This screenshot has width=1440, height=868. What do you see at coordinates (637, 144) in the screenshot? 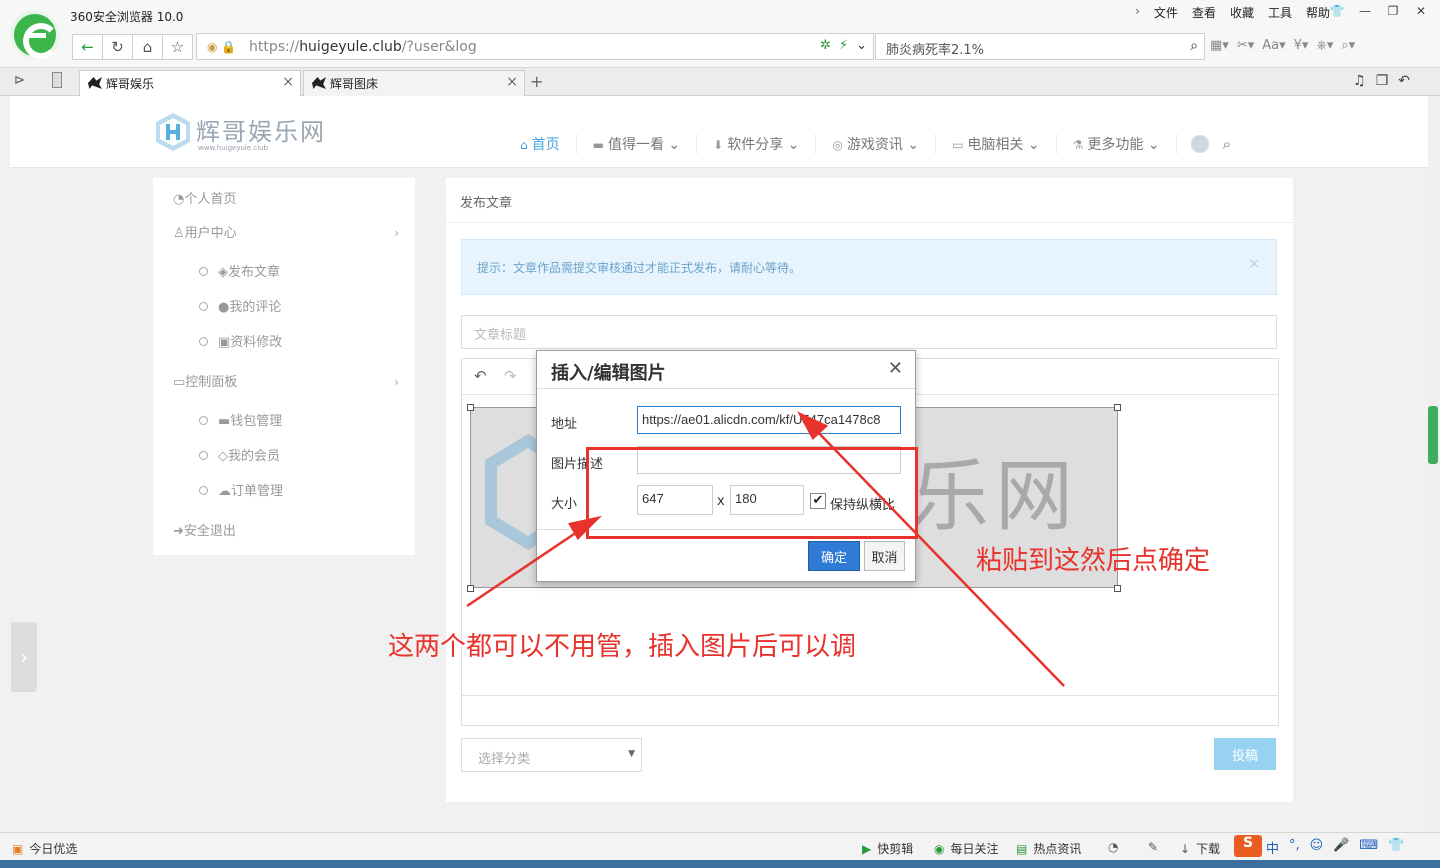
I see `nav-worth-seeing: ▬ 值得一看 ⌄` at bounding box center [637, 144].